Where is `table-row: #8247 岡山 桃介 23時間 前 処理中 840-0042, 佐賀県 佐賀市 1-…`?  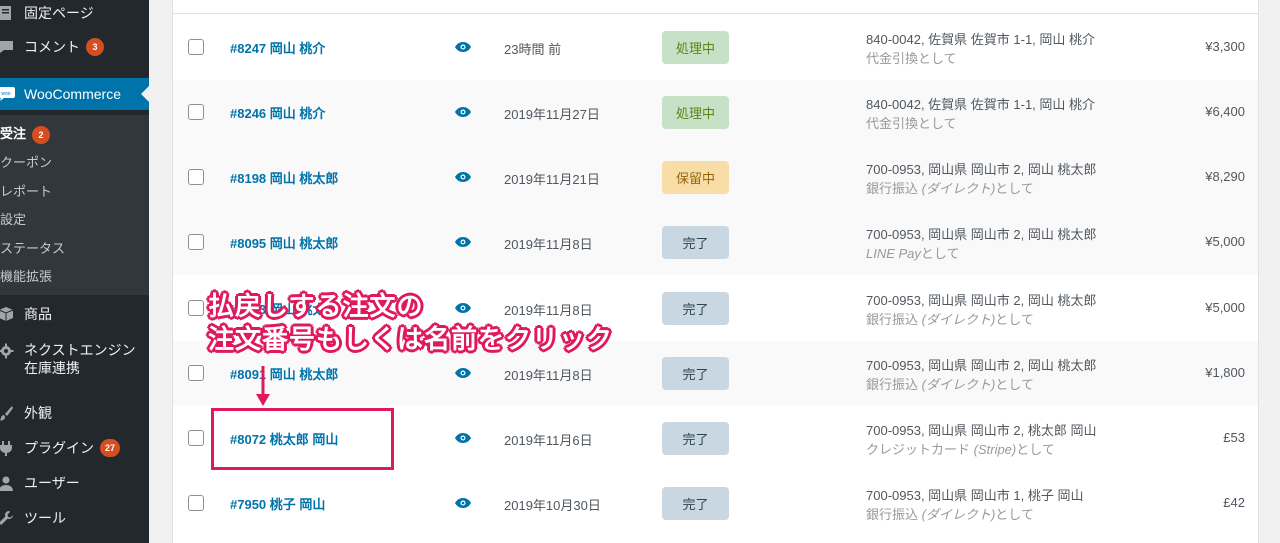
table-row: #8247 岡山 桃介 23時間 前 処理中 840-0042, 佐賀県 佐賀市 1-… is located at coordinates (715, 47).